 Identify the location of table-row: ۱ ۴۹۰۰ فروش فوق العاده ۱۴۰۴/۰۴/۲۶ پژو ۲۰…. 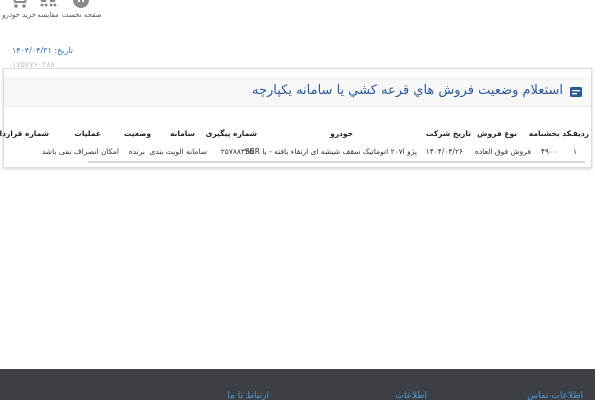
(297, 153).